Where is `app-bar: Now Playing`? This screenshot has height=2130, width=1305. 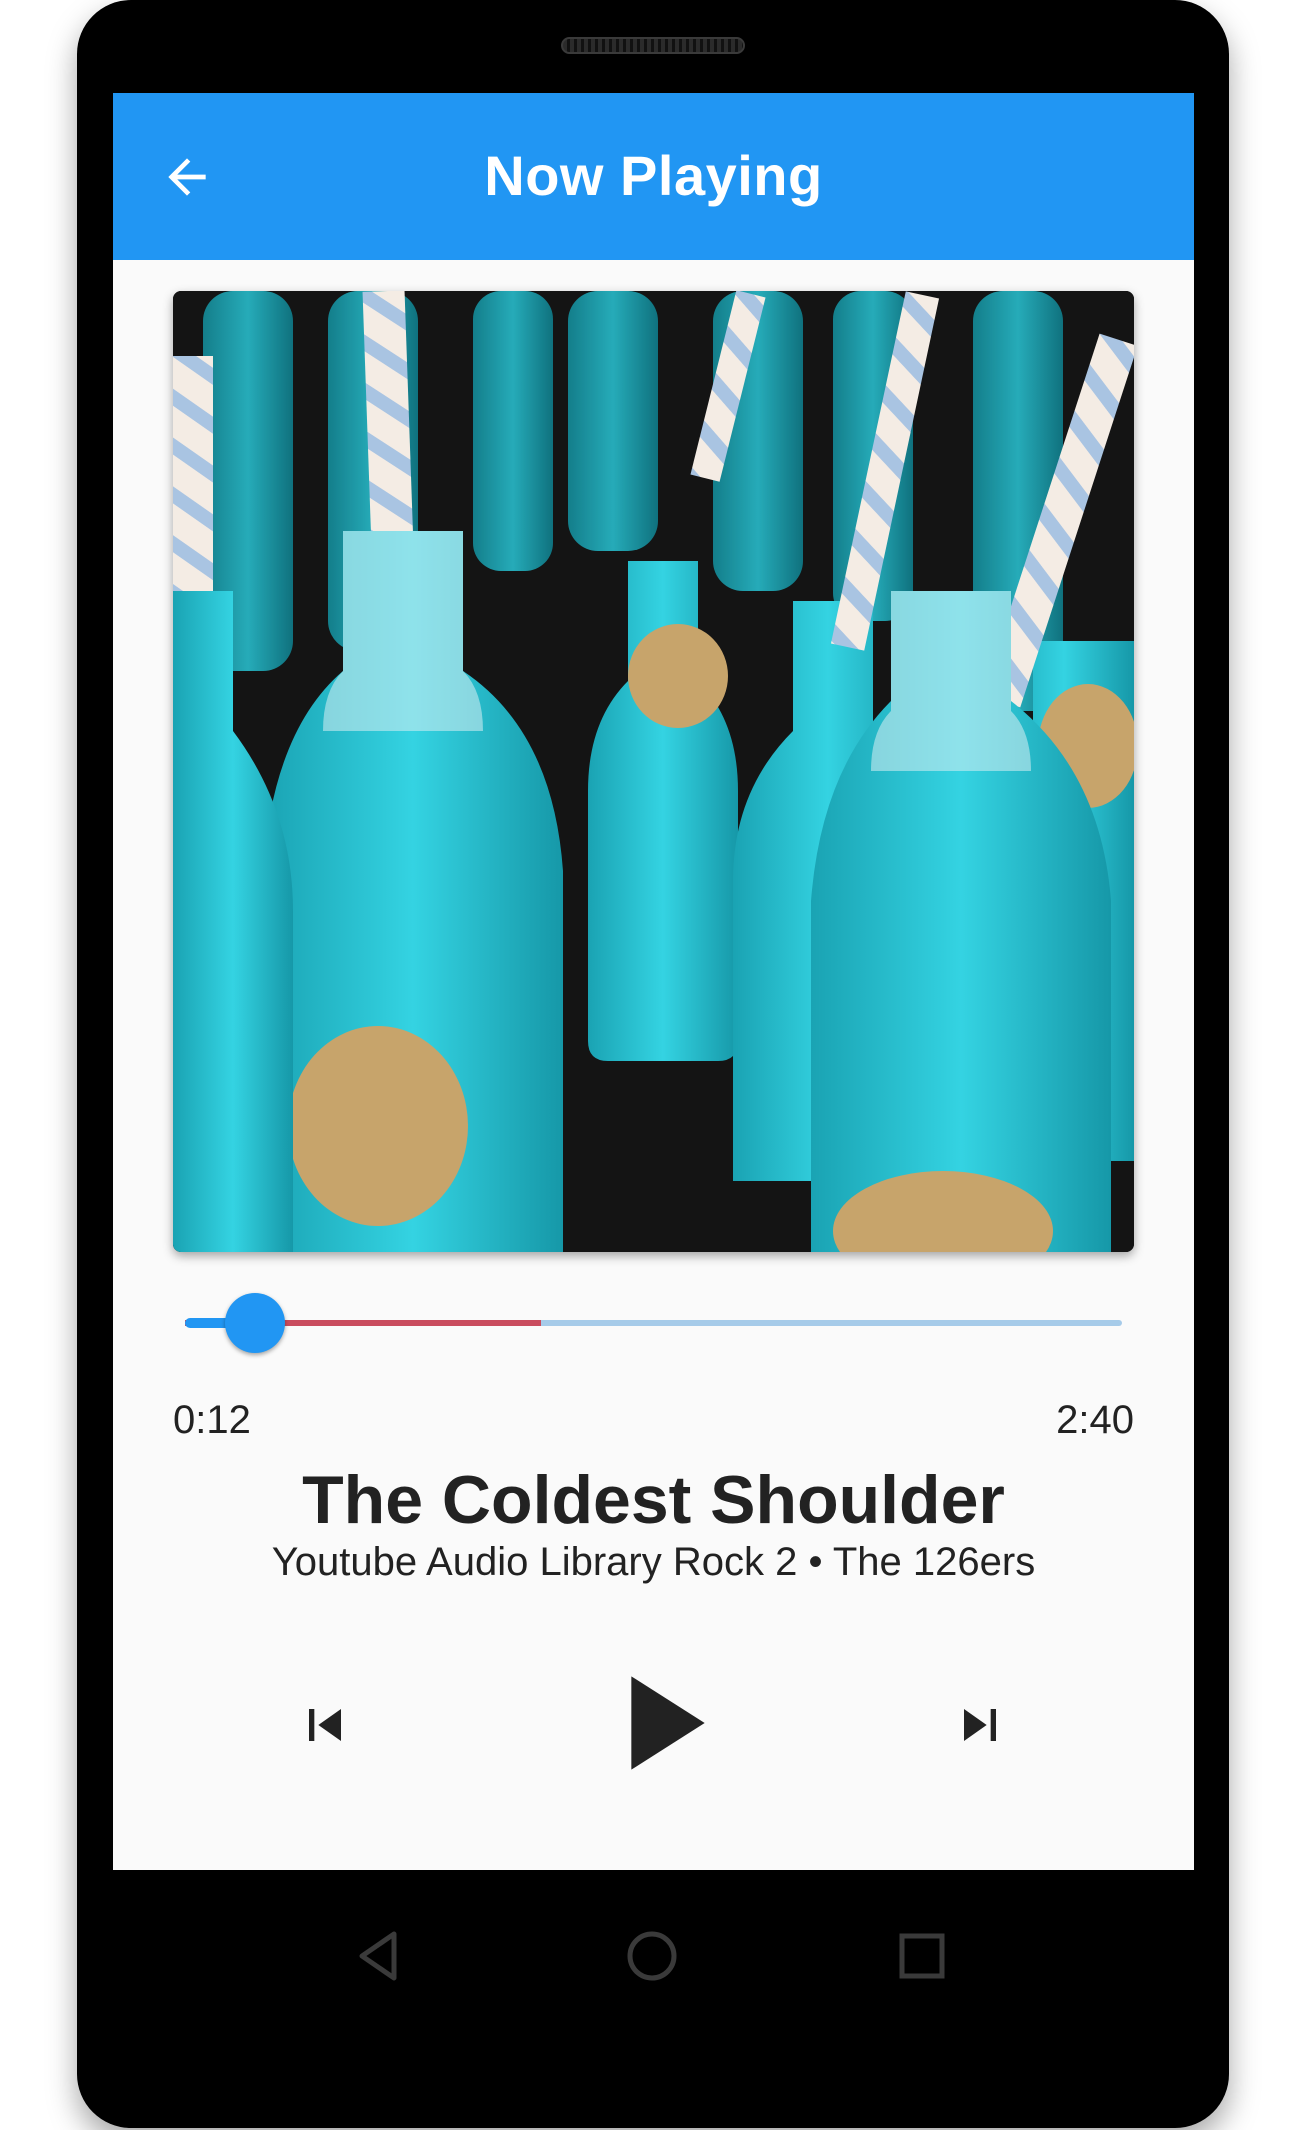 app-bar: Now Playing is located at coordinates (653, 176).